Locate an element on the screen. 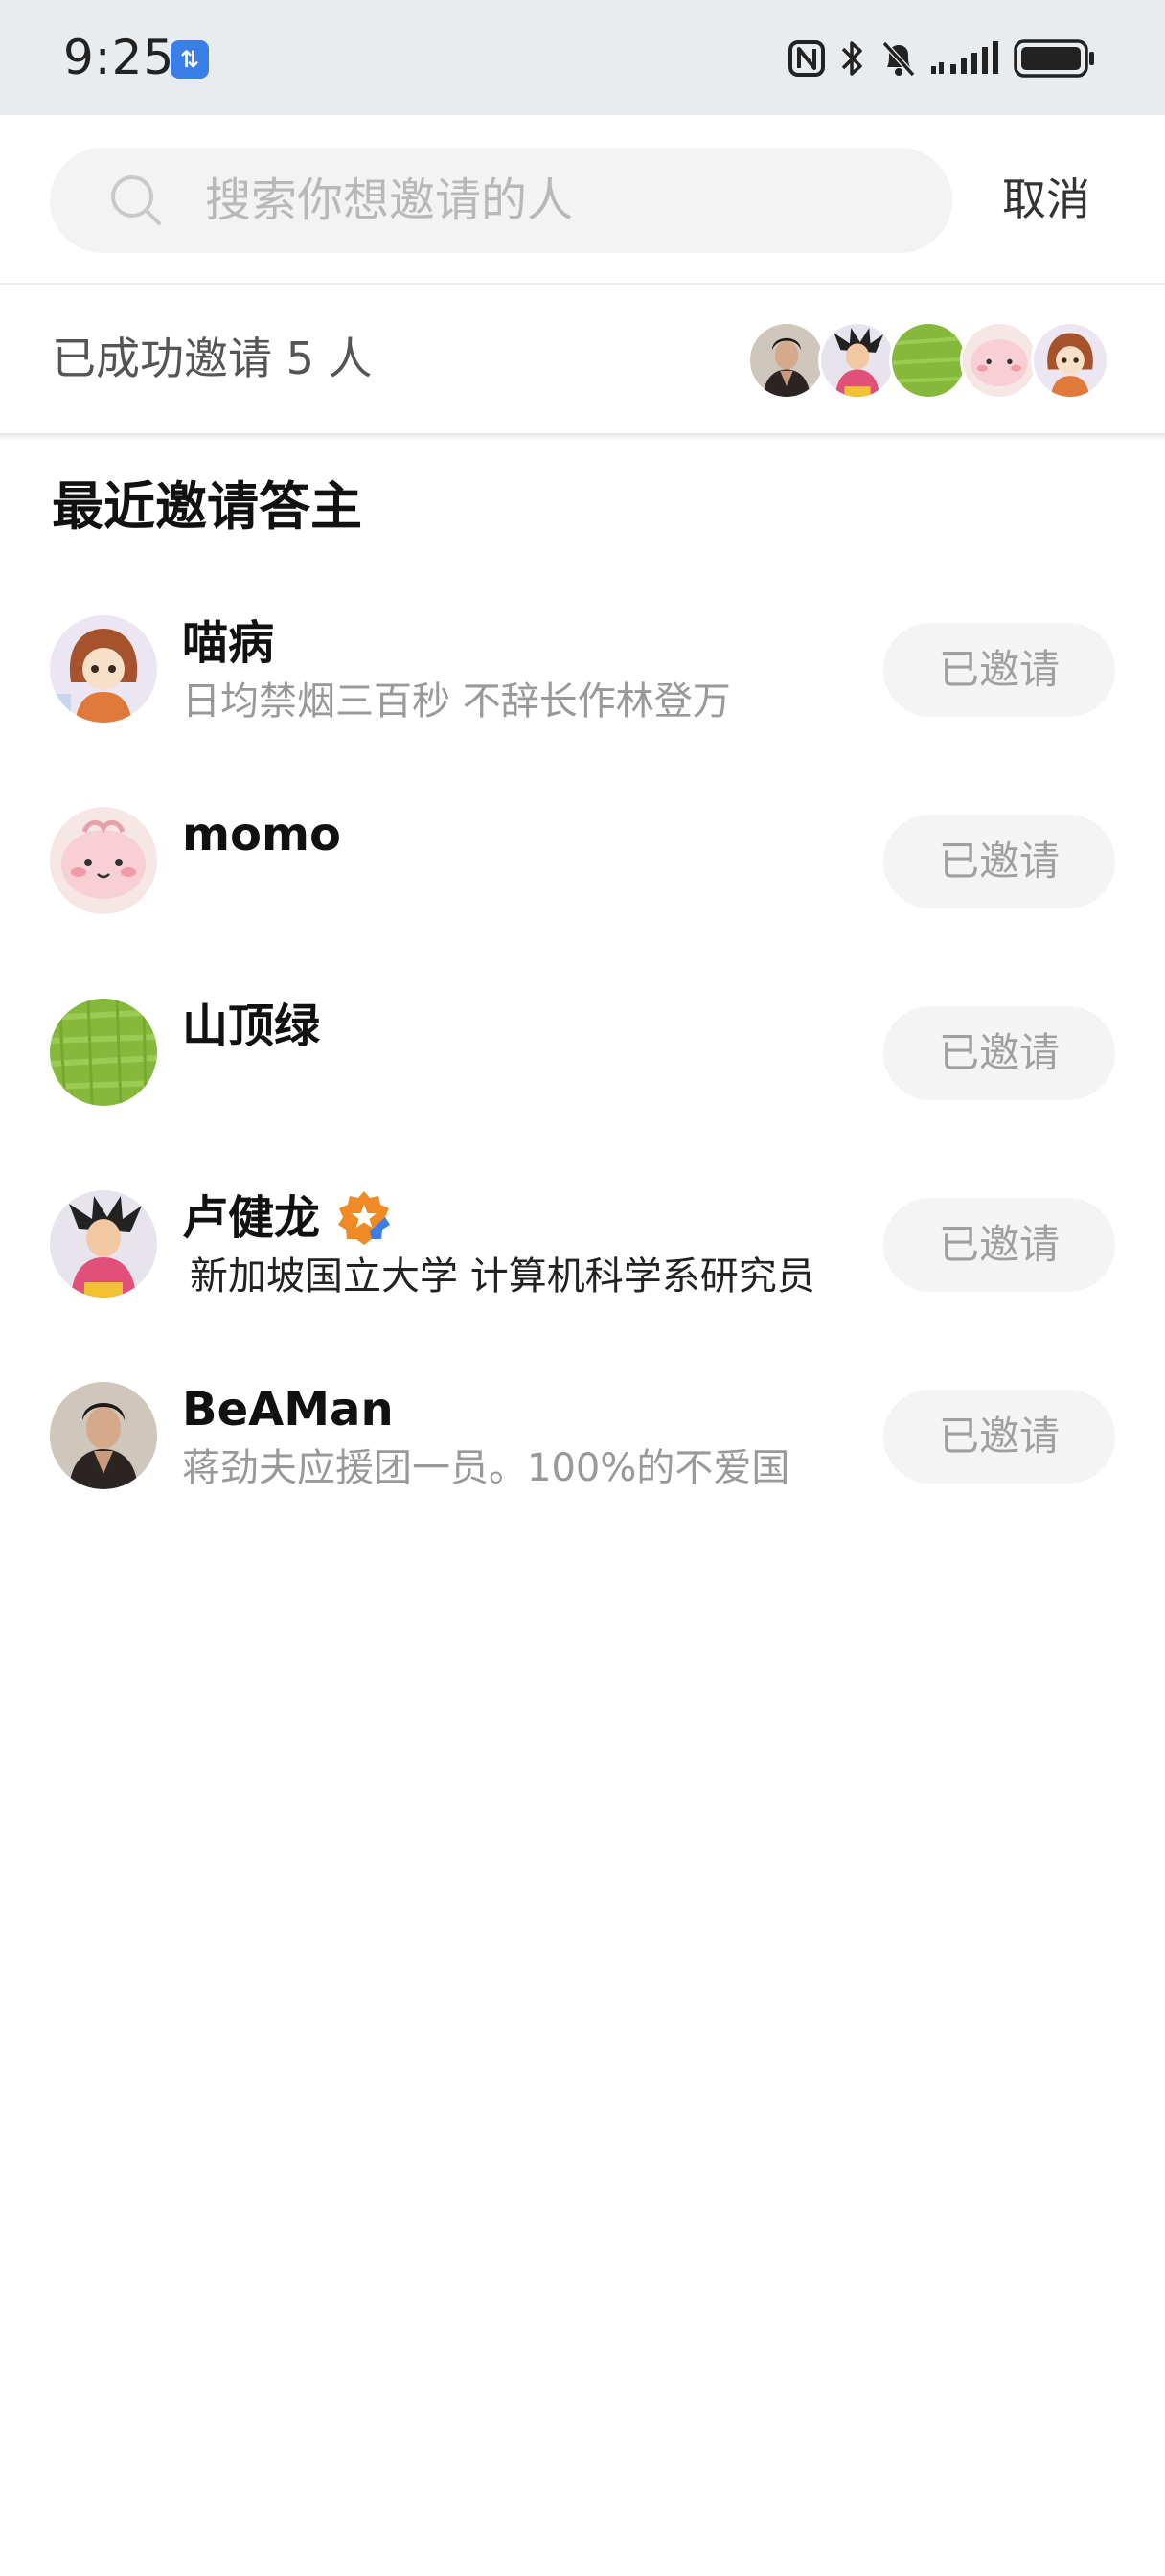 This screenshot has width=1165, height=2576. search-header: 取消 is located at coordinates (582, 199).